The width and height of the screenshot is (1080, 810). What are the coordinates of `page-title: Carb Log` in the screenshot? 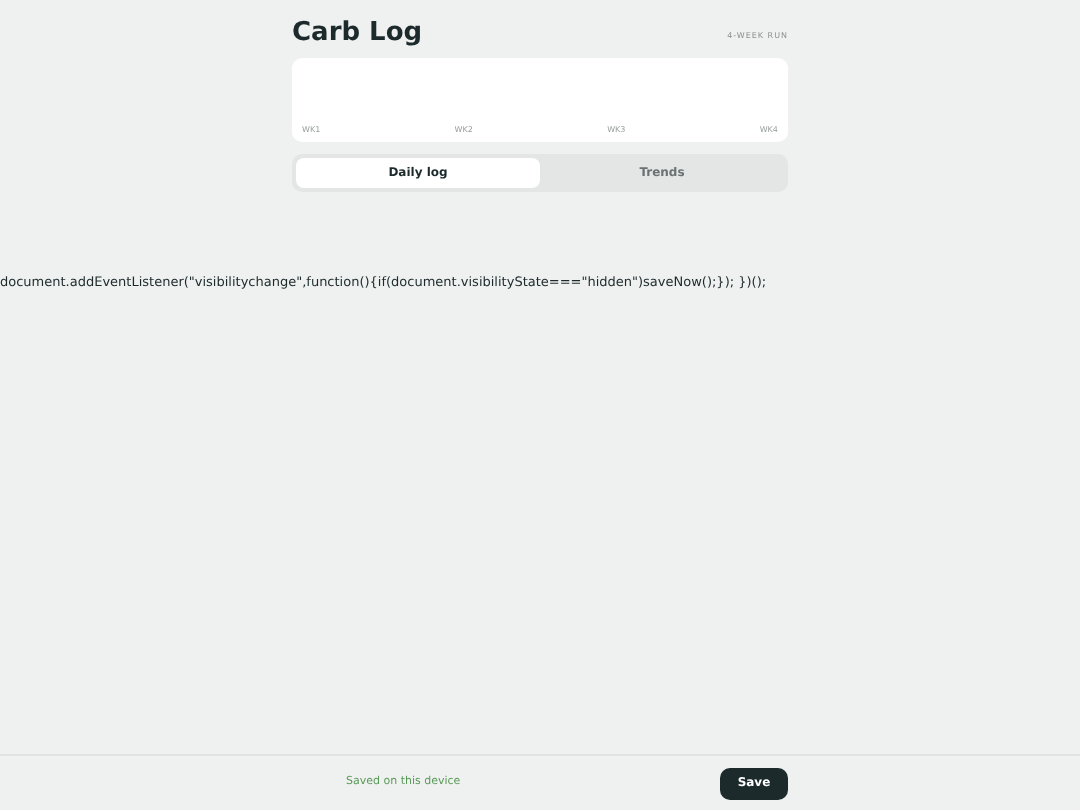 It's located at (357, 34).